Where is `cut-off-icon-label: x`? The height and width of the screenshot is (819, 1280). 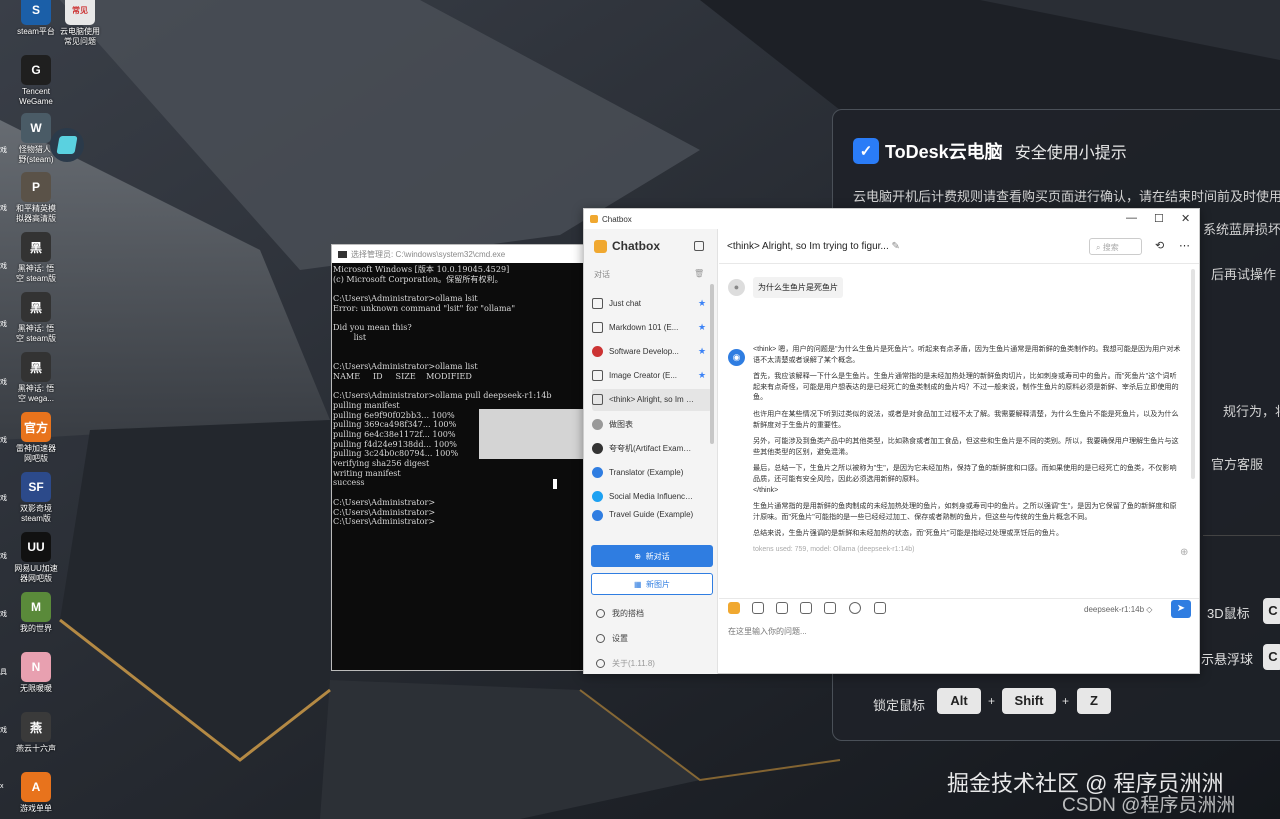
cut-off-icon-label: x is located at coordinates (2, 786).